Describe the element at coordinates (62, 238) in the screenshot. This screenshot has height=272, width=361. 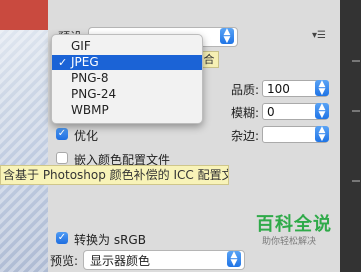
I see `convert-srgb-checkbox: ✓` at that location.